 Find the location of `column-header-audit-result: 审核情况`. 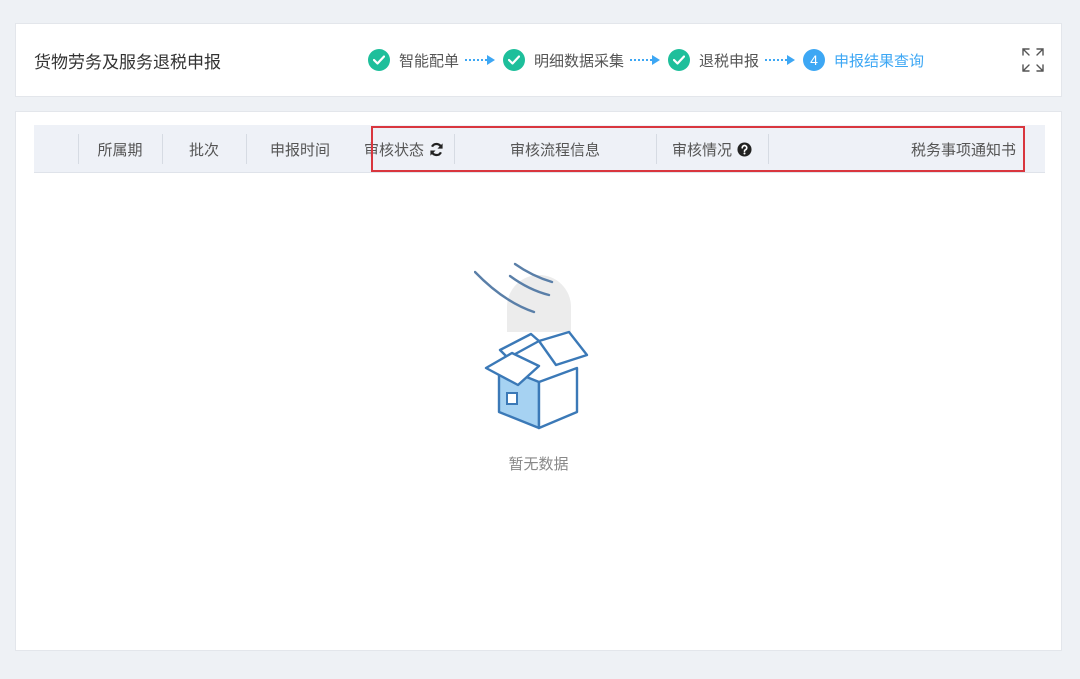

column-header-audit-result: 审核情况 is located at coordinates (712, 149).